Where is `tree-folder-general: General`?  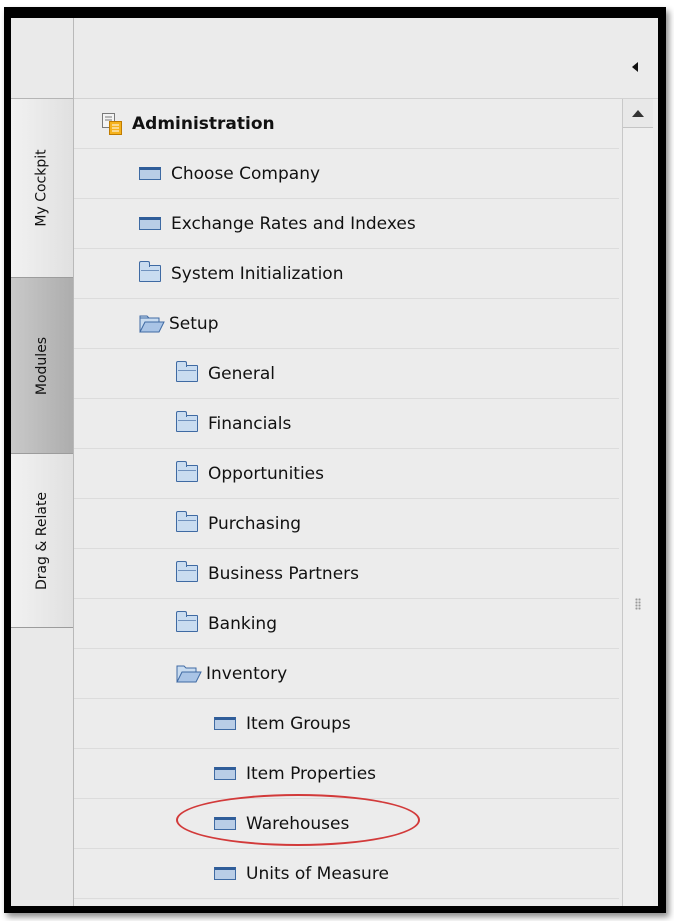
tree-folder-general: General is located at coordinates (346, 374).